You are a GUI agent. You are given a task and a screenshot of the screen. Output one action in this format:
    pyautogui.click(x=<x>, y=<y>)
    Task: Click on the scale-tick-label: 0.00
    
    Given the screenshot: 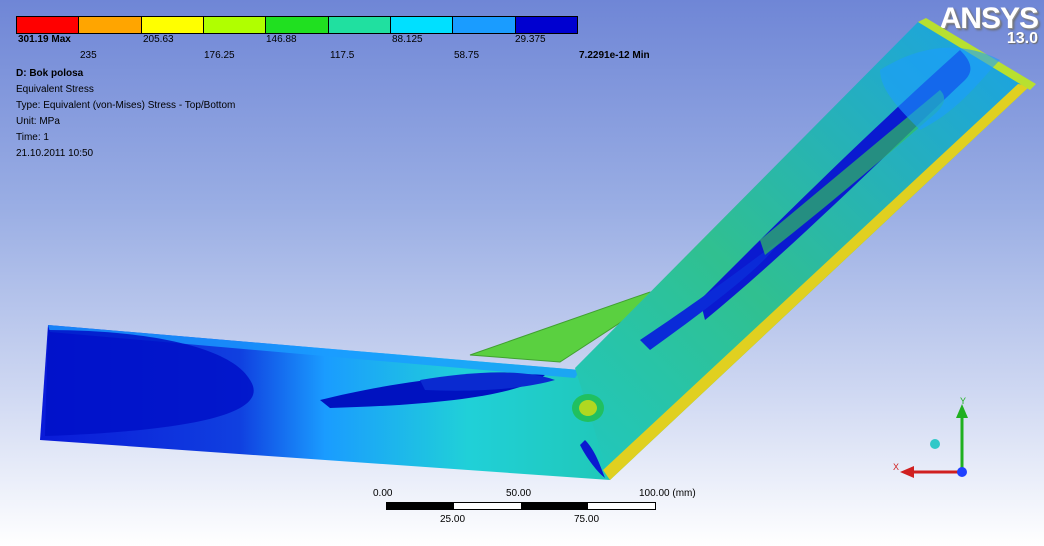 What is the action you would take?
    pyautogui.click(x=383, y=493)
    